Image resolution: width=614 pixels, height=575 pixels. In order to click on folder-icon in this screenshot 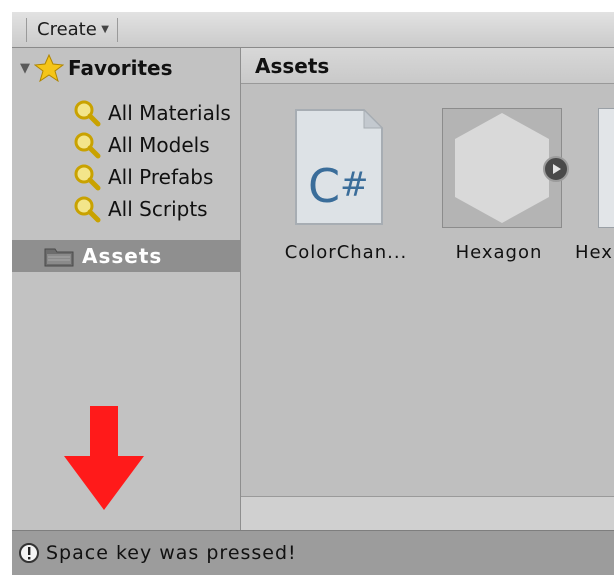, I will do `click(59, 257)`.